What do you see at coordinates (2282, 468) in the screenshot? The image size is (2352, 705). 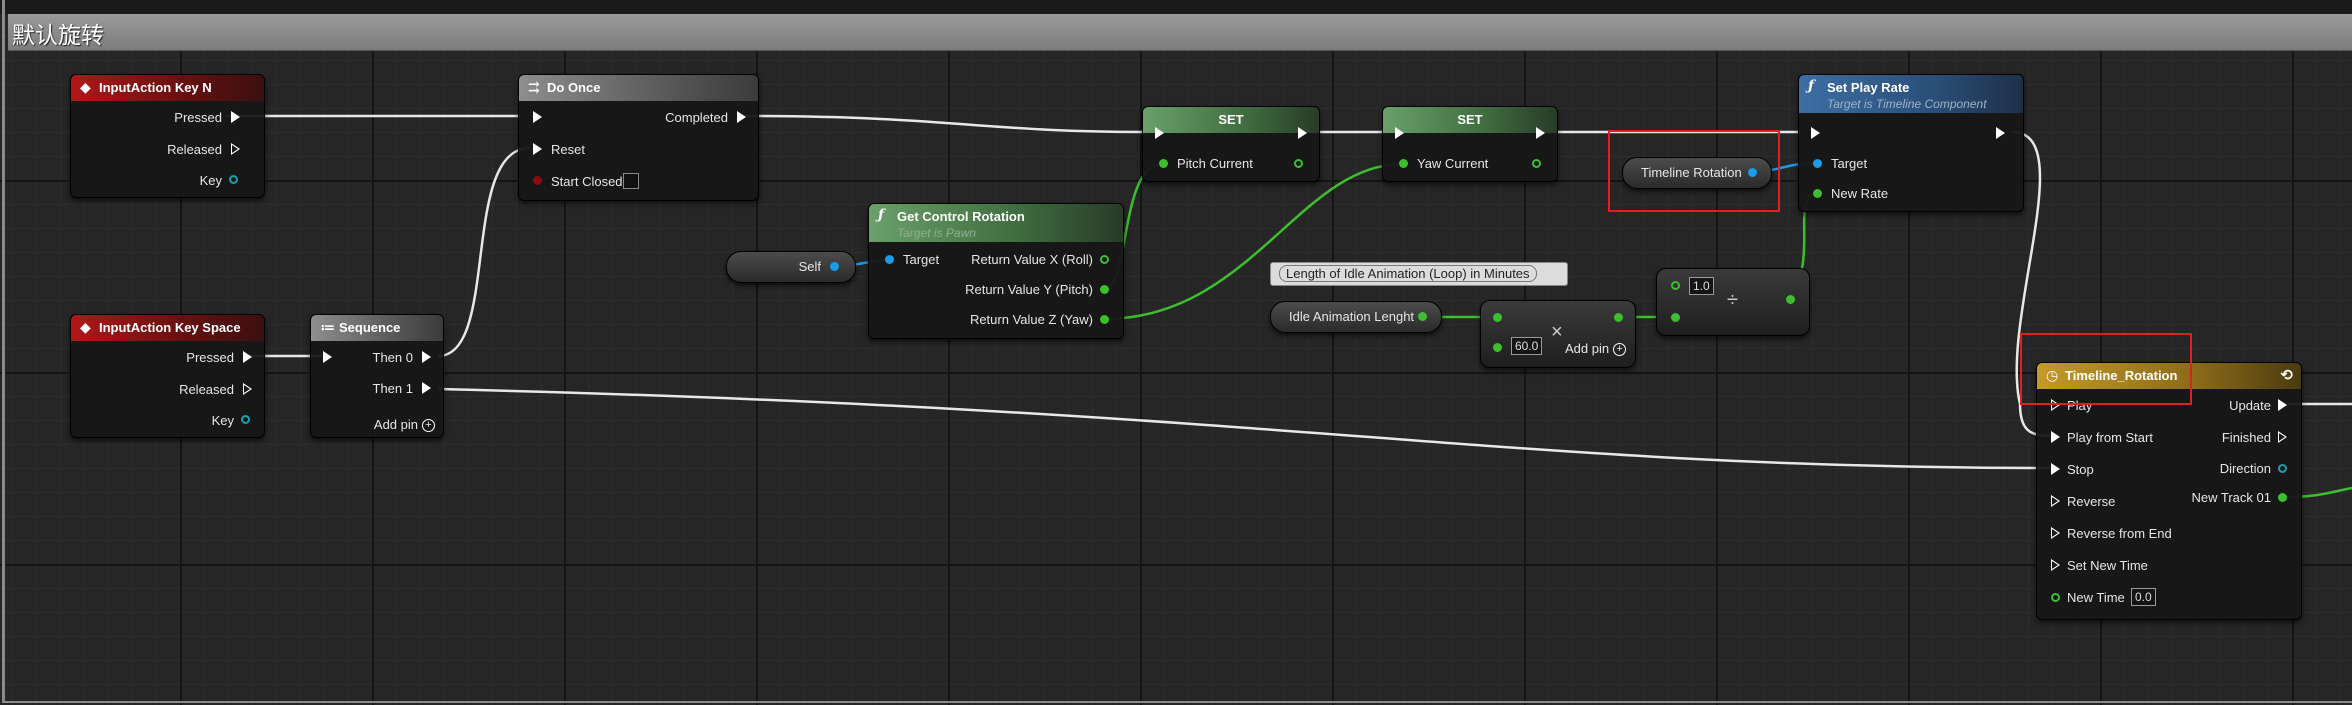 I see `enum-out-pin` at bounding box center [2282, 468].